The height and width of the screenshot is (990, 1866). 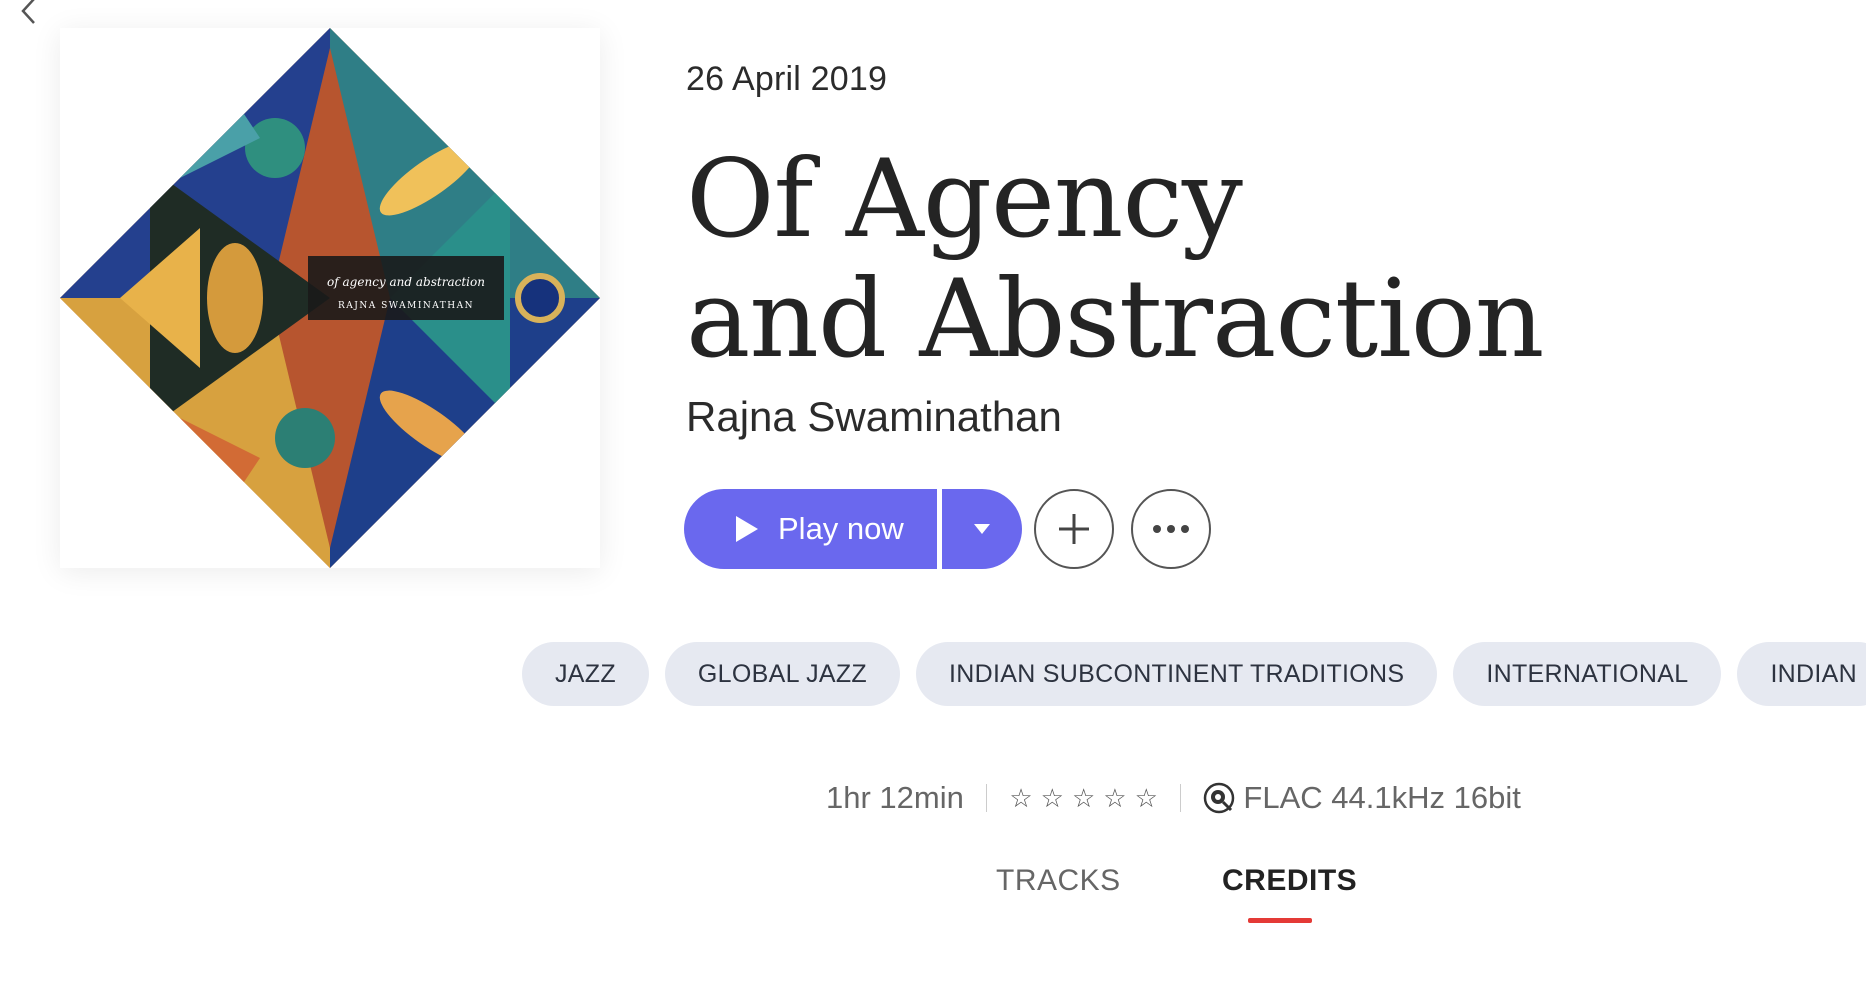 I want to click on tab-tracks: TRACKS, so click(x=1058, y=881).